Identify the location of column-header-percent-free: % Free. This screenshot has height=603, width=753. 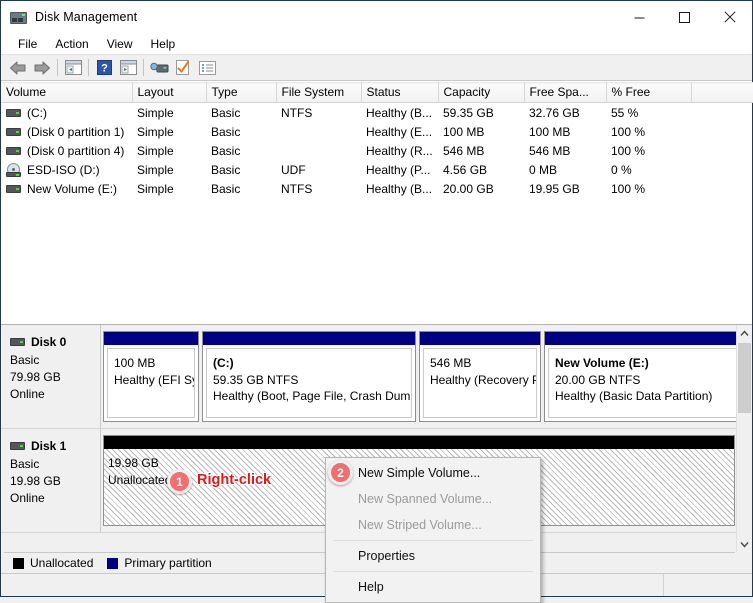
(649, 92).